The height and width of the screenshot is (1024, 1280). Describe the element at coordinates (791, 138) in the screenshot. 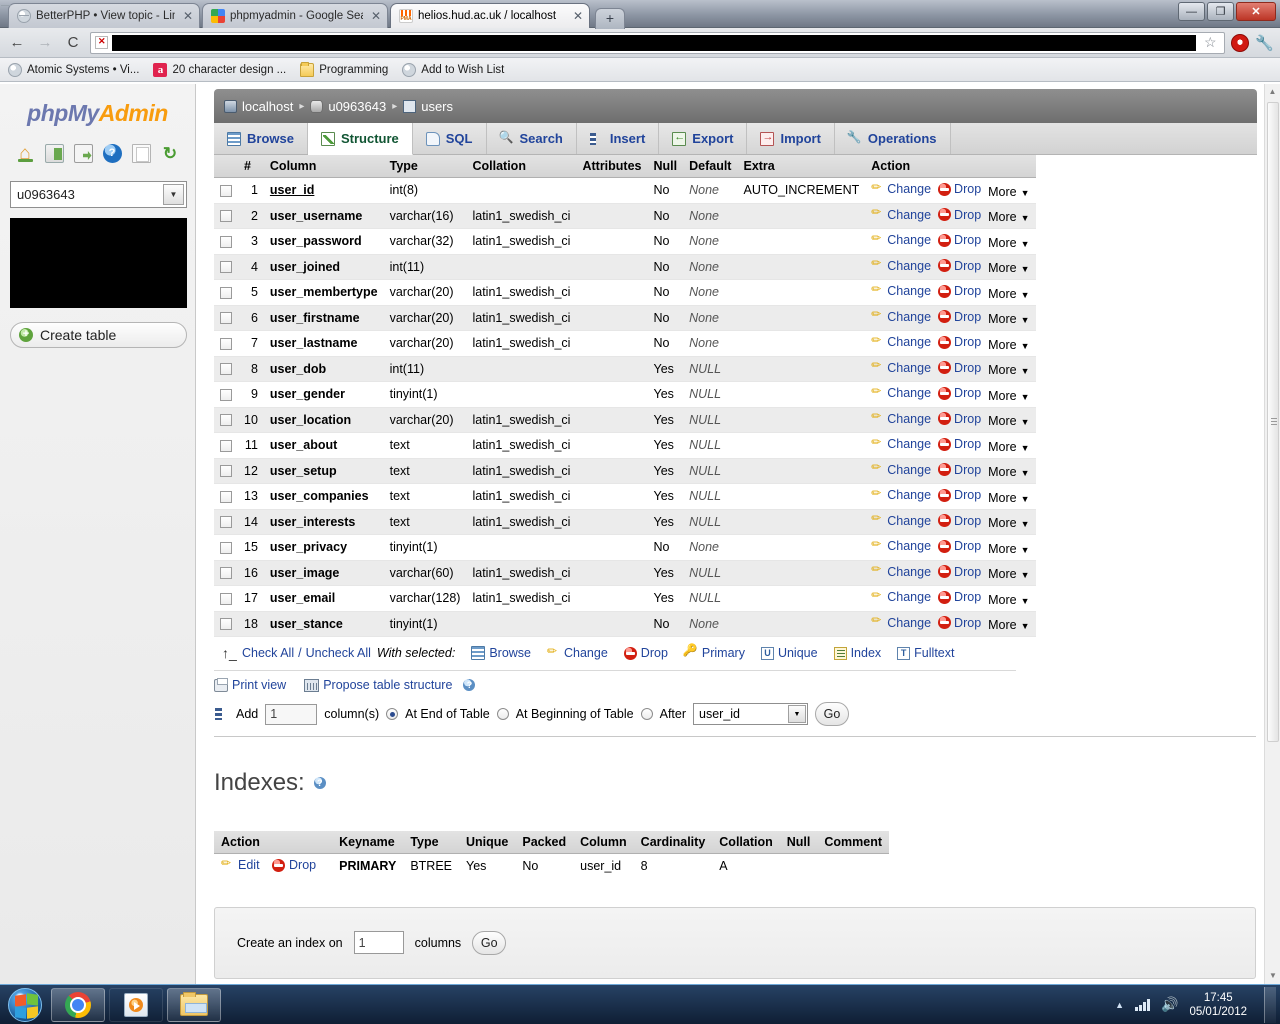

I see `tab-import: Import` at that location.